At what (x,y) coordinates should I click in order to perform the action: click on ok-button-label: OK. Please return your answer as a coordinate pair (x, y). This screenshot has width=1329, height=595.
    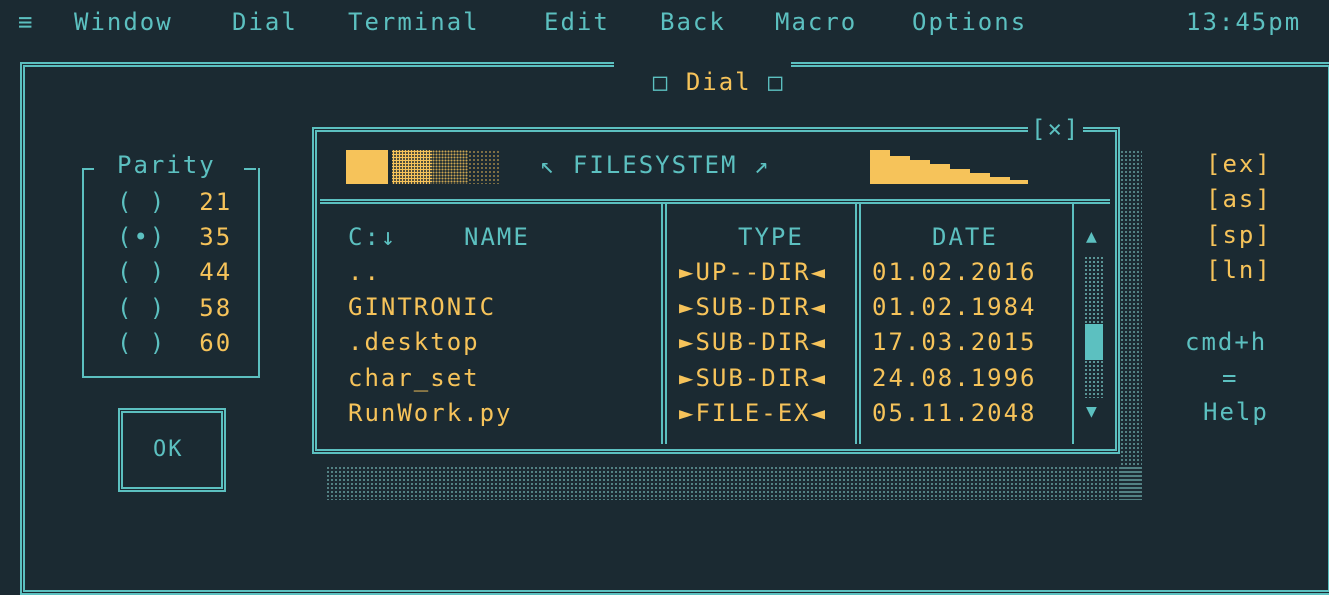
    Looking at the image, I should click on (168, 449).